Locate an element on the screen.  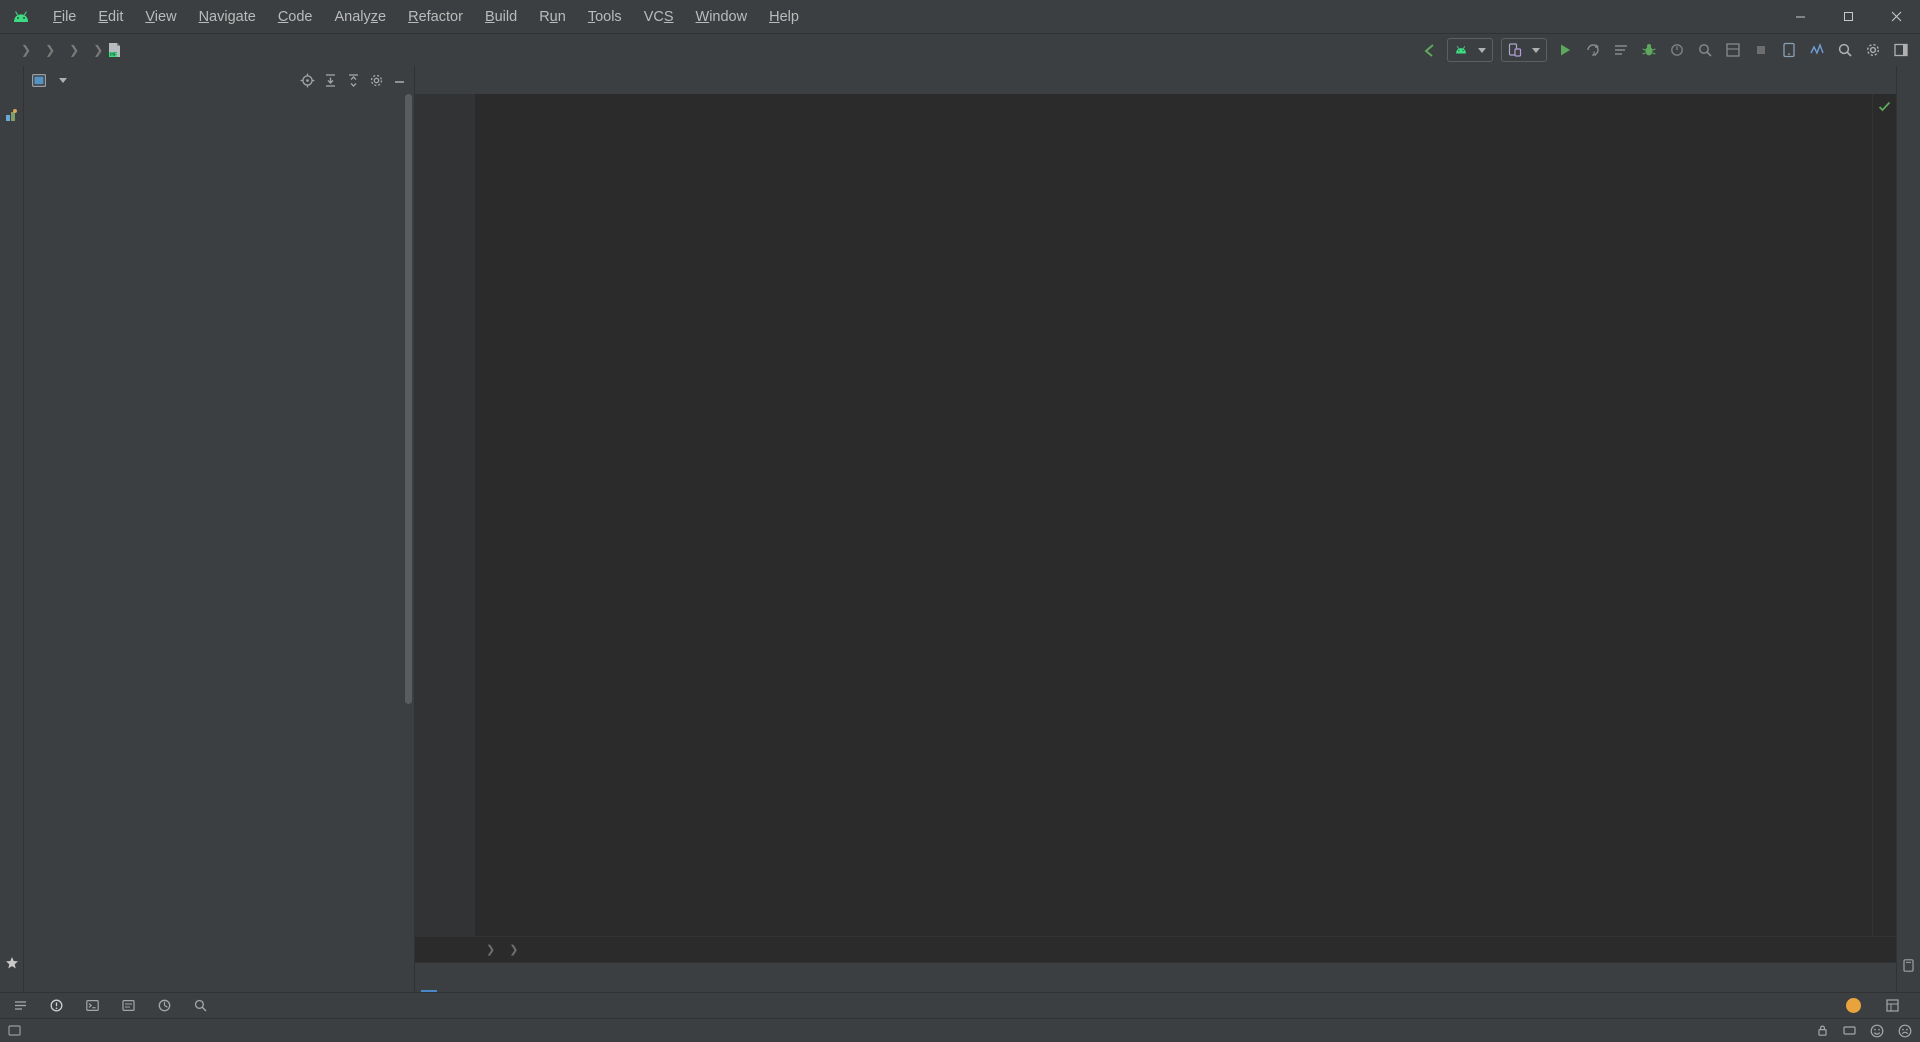
device-file-explorer-icon is located at coordinates (1908, 965).